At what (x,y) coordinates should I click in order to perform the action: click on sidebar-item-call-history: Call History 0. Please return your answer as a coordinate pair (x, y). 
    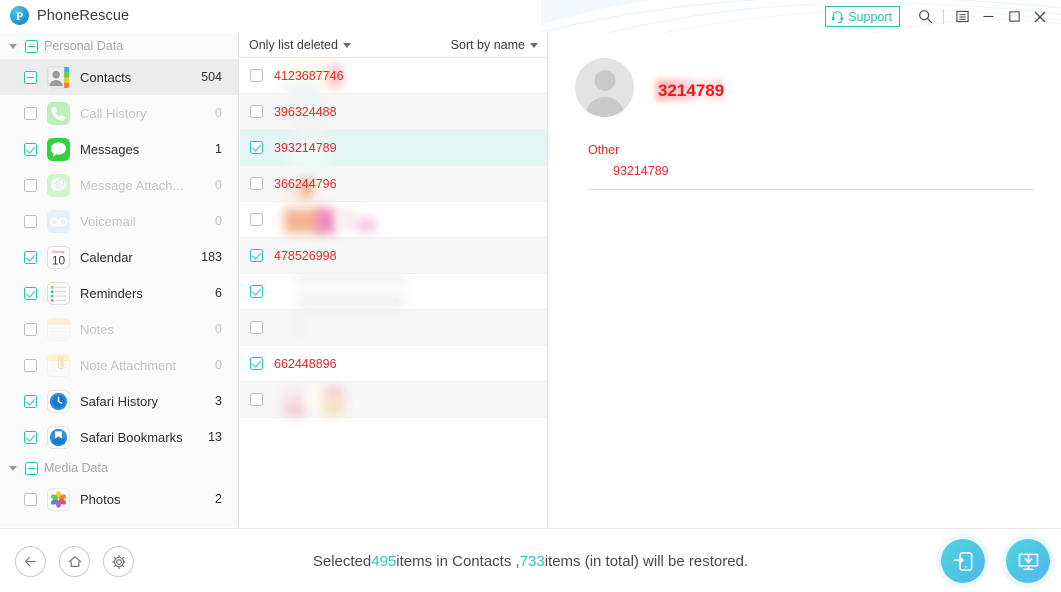
    Looking at the image, I should click on (119, 113).